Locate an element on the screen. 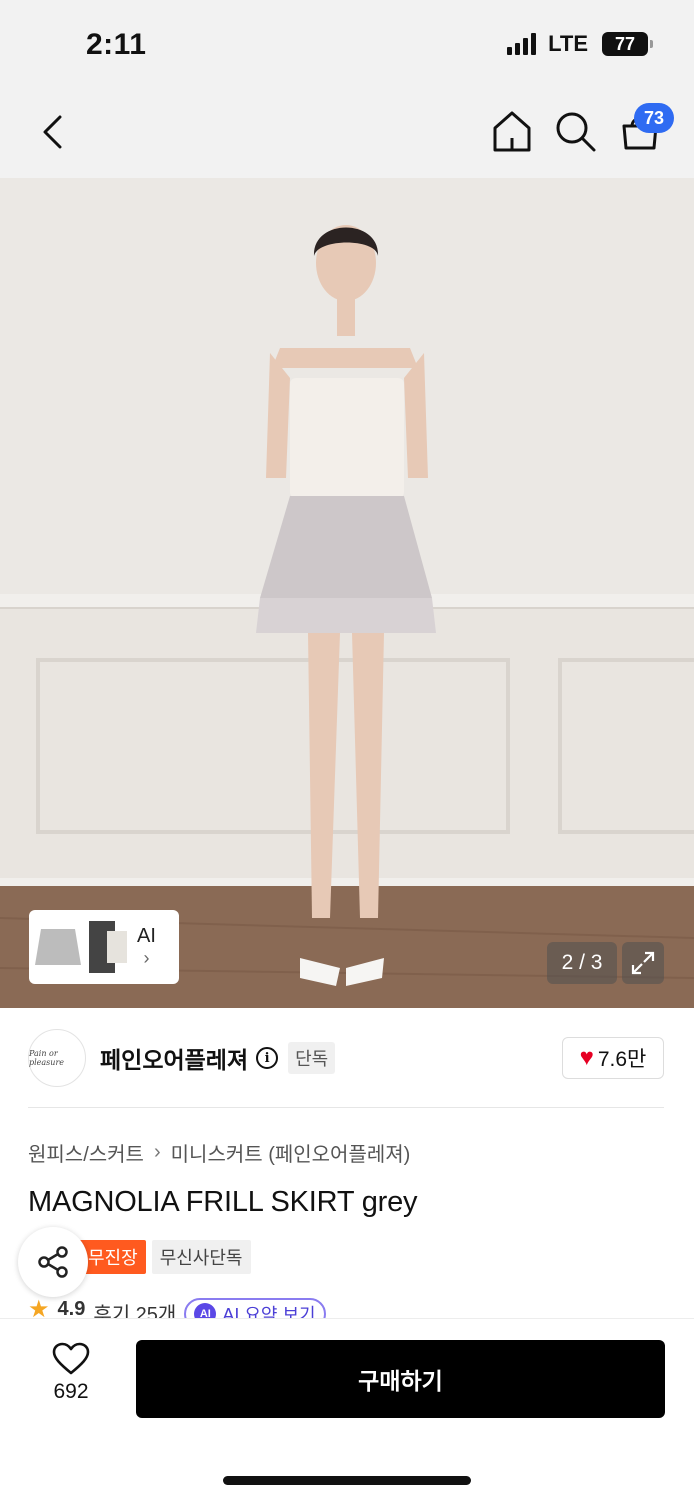 The width and height of the screenshot is (694, 1500). home-icon is located at coordinates (512, 131).